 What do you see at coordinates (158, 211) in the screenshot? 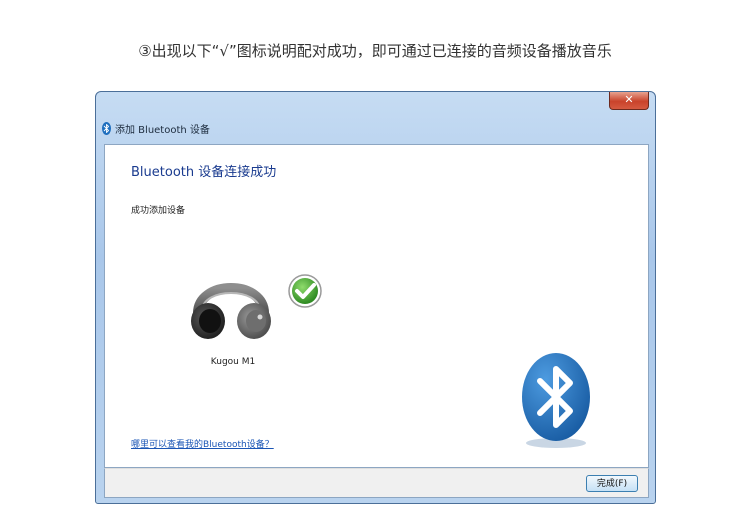
I see `status-text: 成功添加设备` at bounding box center [158, 211].